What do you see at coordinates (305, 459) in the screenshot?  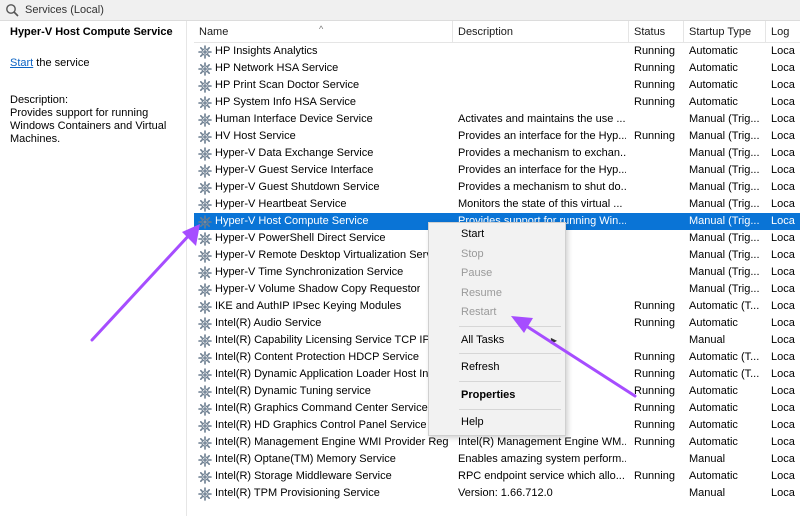 I see `service-name: Intel(R) Optane(TM) Memory Service` at bounding box center [305, 459].